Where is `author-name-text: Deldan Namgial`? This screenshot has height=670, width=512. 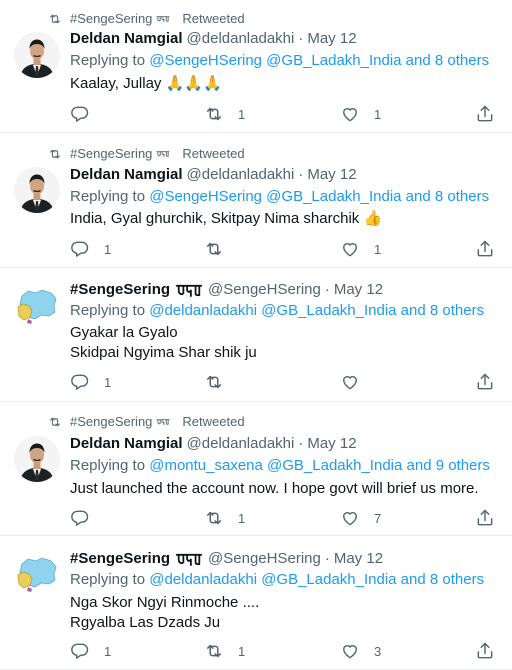 author-name-text: Deldan Namgial is located at coordinates (126, 443).